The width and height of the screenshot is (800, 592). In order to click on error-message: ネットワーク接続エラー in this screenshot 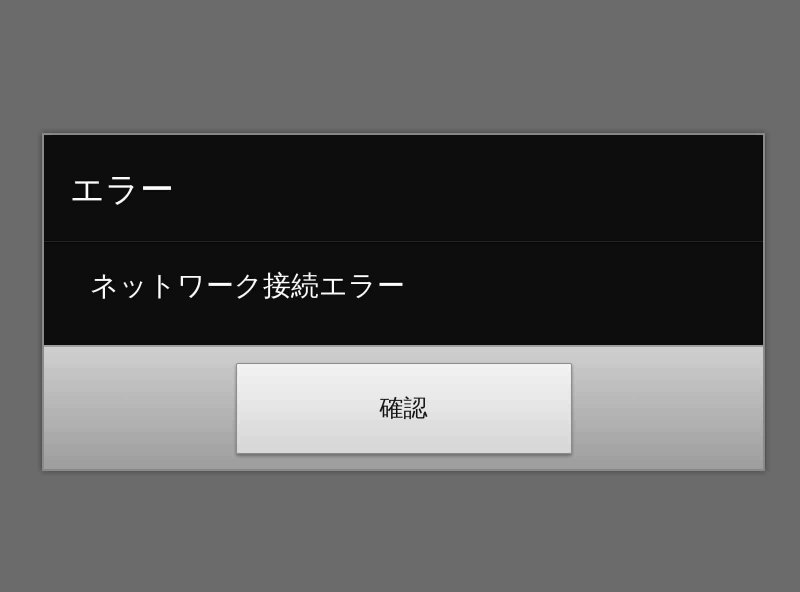, I will do `click(247, 284)`.